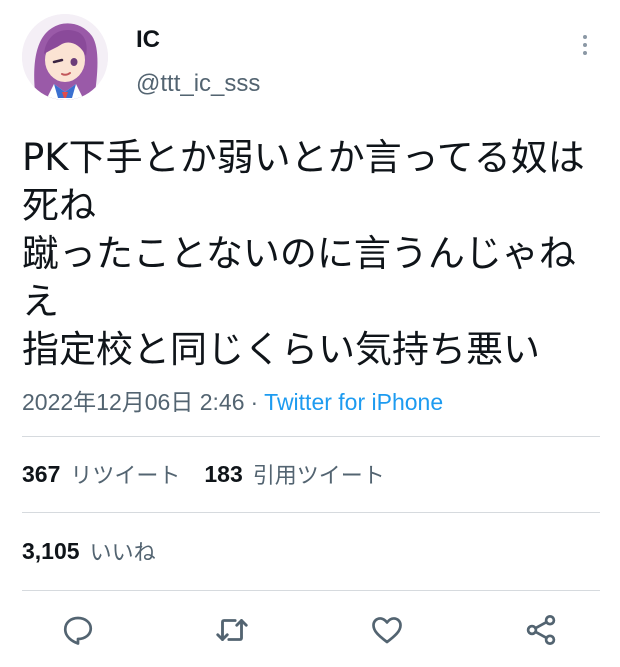 The height and width of the screenshot is (667, 620). What do you see at coordinates (310, 631) in the screenshot?
I see `action-bar` at bounding box center [310, 631].